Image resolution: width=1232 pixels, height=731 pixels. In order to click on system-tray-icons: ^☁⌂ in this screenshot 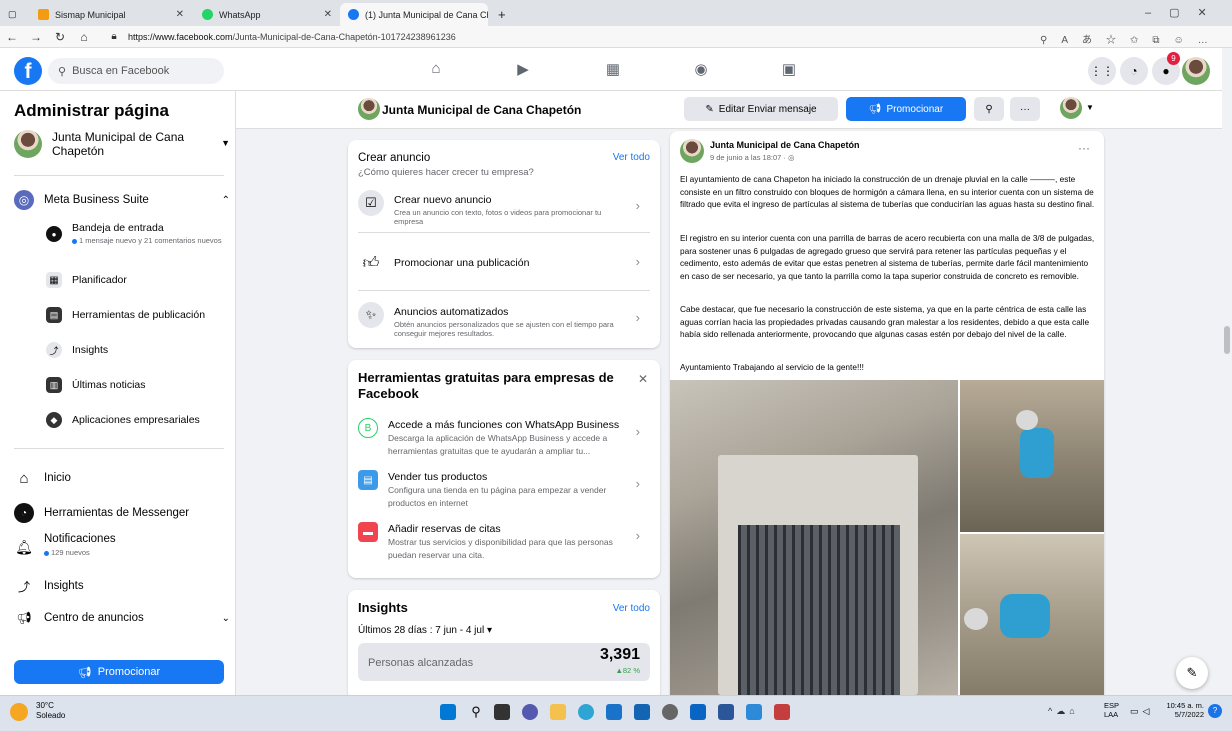, I will do `click(1063, 711)`.